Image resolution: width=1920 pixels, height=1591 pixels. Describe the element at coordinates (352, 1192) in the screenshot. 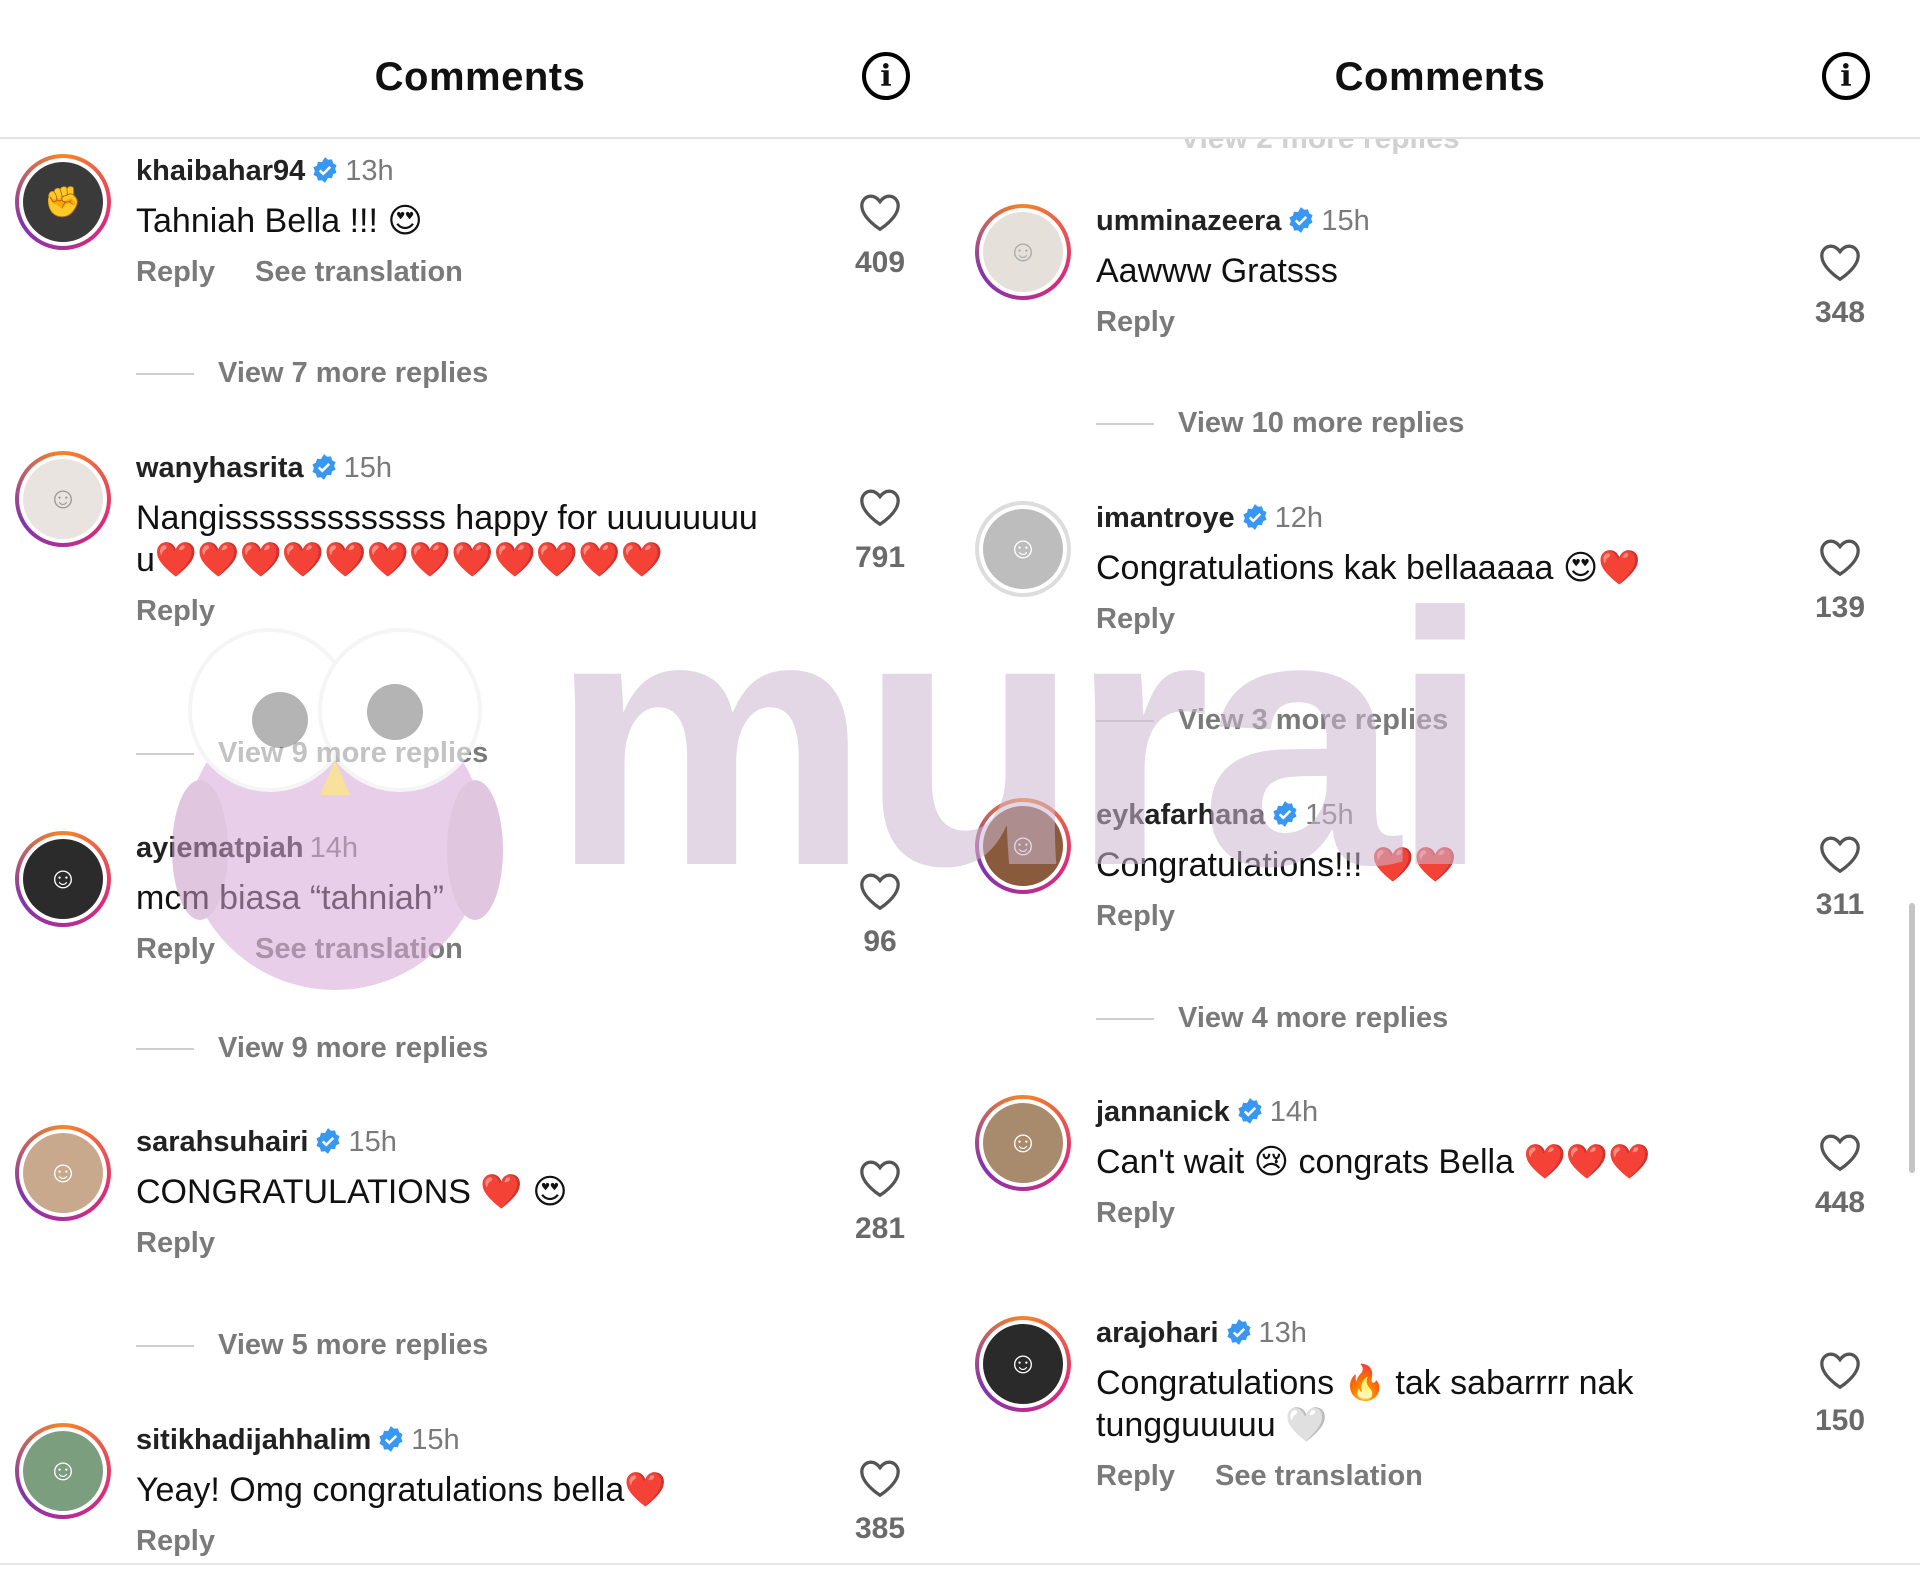

I see `comment-text: CONGRATULATIONS ❤️ 😍` at that location.